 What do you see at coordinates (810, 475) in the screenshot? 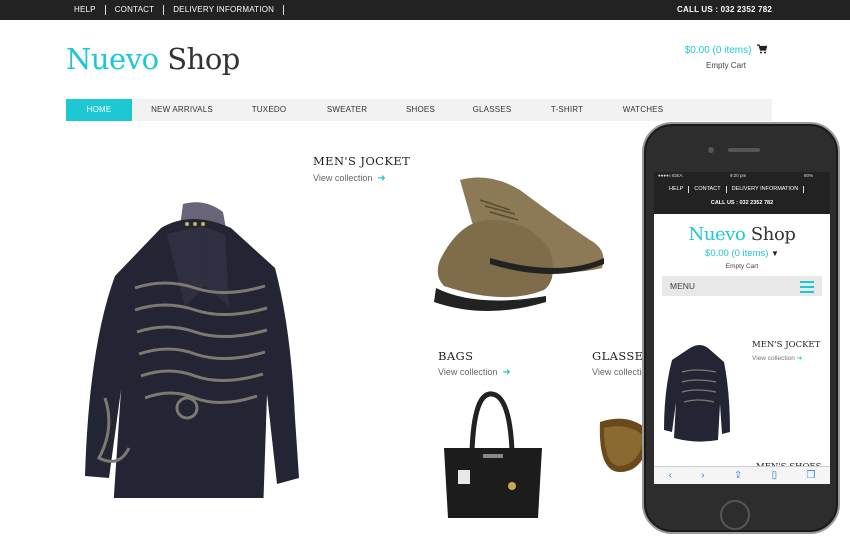
I see `tabs-icon: ❐` at bounding box center [810, 475].